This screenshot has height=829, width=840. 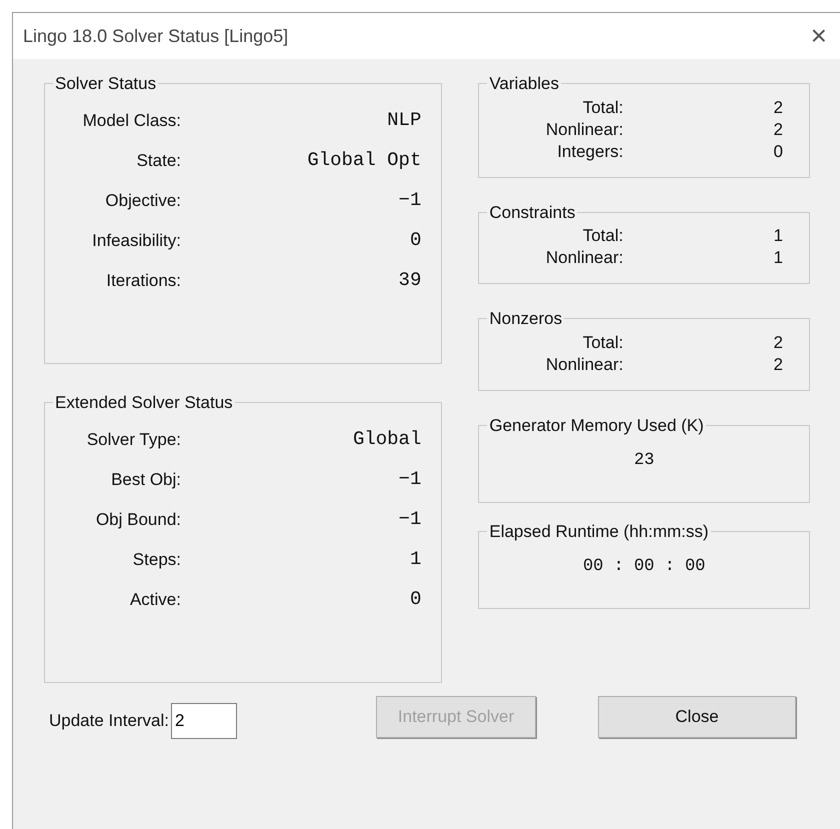 What do you see at coordinates (590, 151) in the screenshot?
I see `field-label: Integers:` at bounding box center [590, 151].